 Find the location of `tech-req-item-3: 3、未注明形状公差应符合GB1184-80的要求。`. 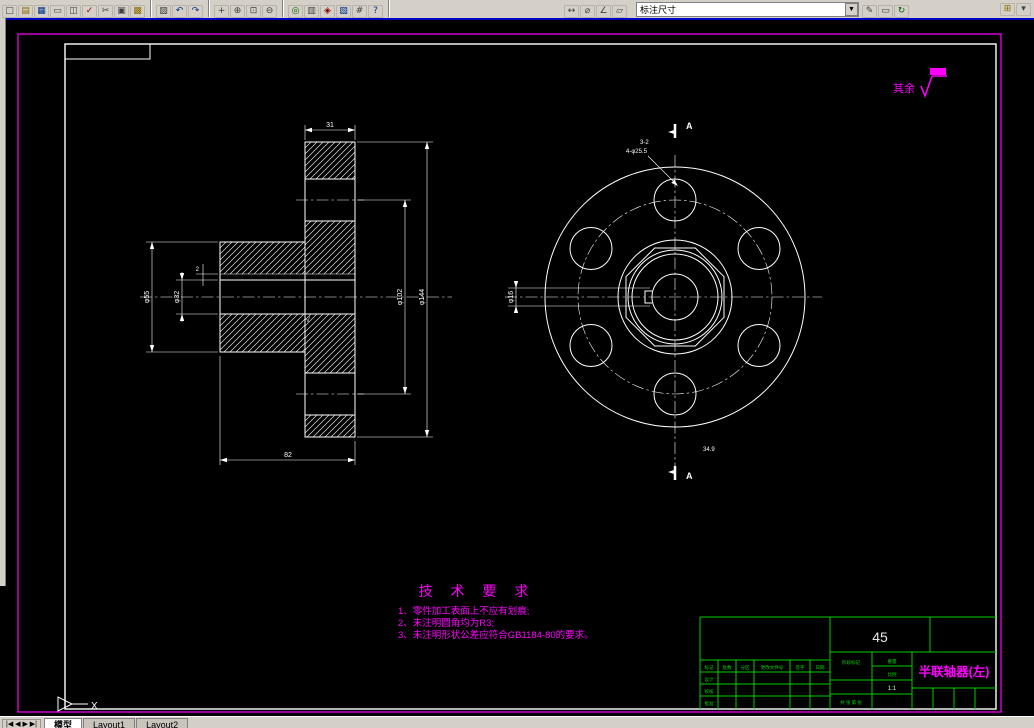

tech-req-item-3: 3、未注明形状公差应符合GB1184-80的要求。 is located at coordinates (496, 635).